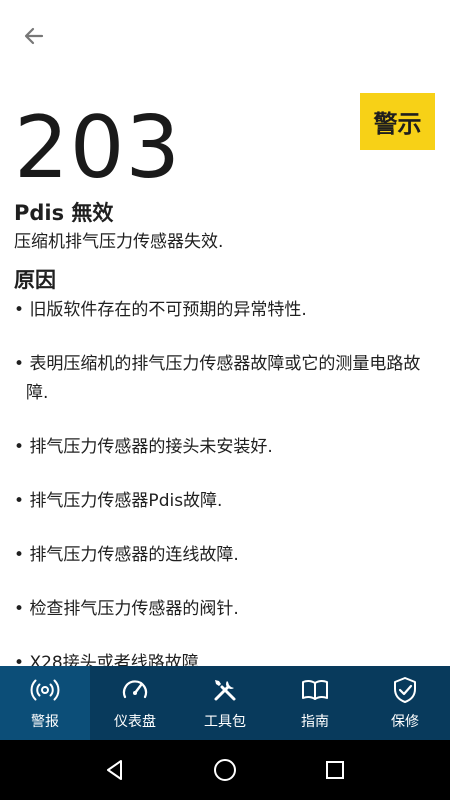 The height and width of the screenshot is (800, 450). I want to click on back-button, so click(34, 36).